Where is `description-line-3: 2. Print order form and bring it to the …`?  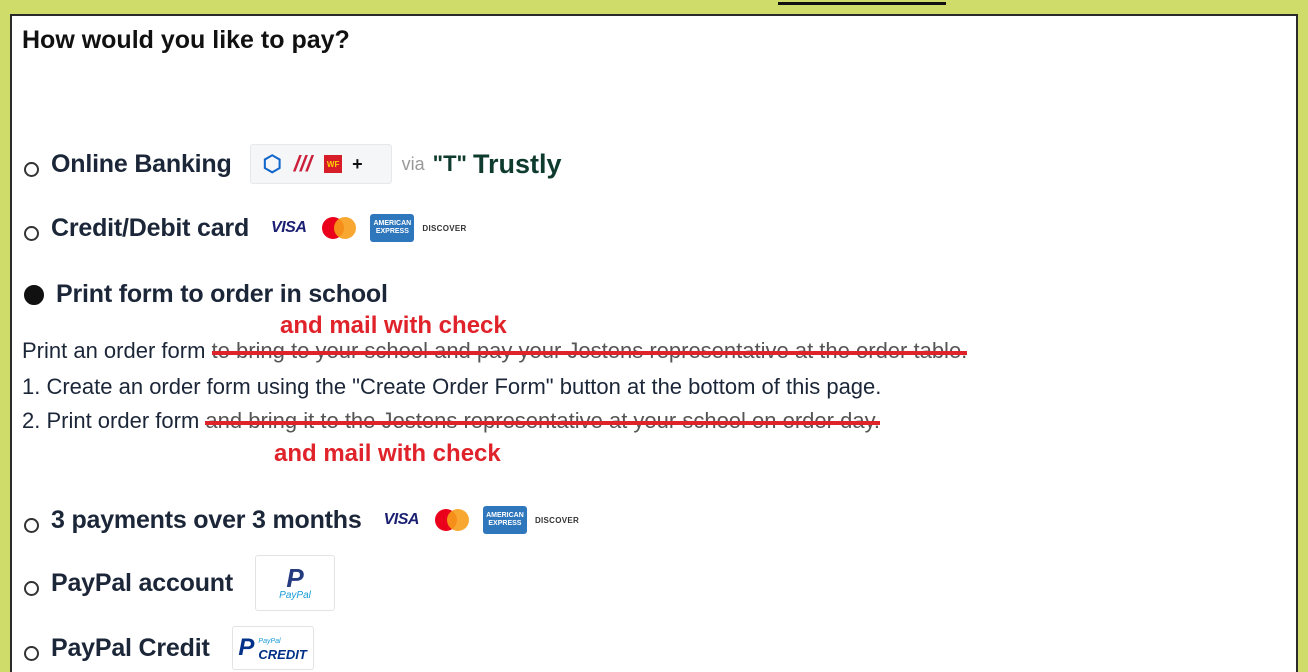 description-line-3: 2. Print order form and bring it to the … is located at coordinates (451, 421).